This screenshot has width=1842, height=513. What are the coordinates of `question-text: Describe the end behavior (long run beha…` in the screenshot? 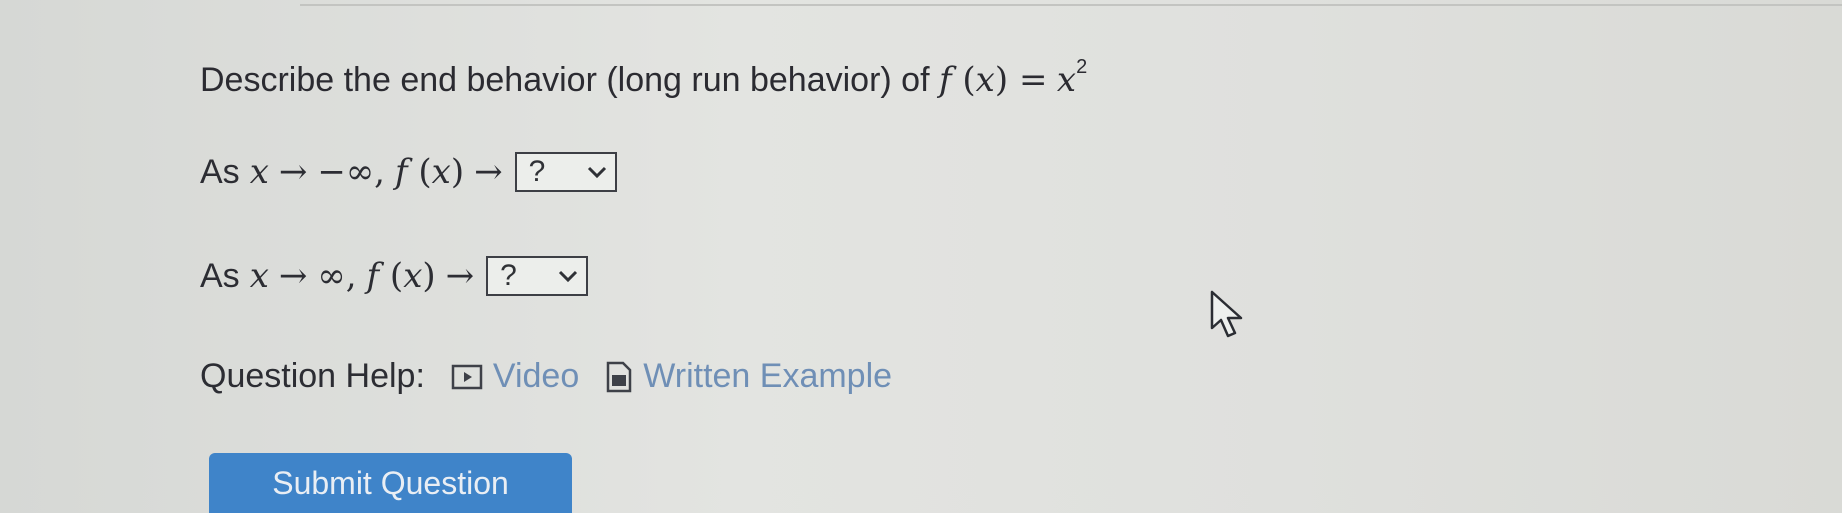 It's located at (644, 78).